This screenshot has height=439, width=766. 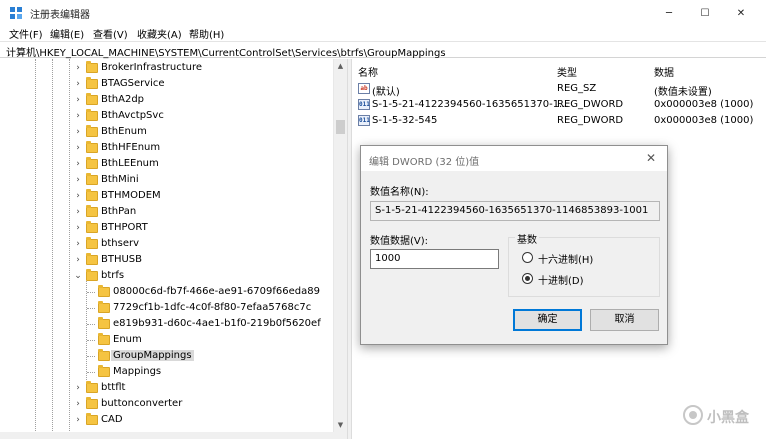 I want to click on decimal-radio-label: 十进制(D), so click(x=561, y=279).